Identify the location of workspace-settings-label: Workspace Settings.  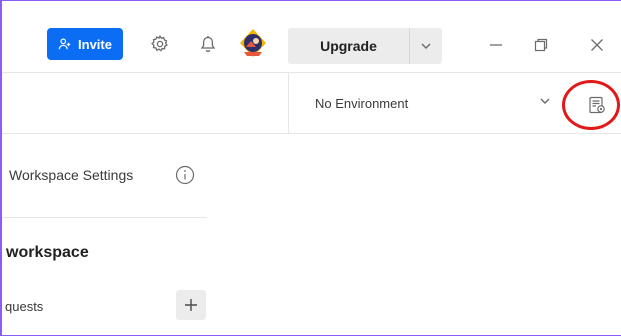
(71, 175).